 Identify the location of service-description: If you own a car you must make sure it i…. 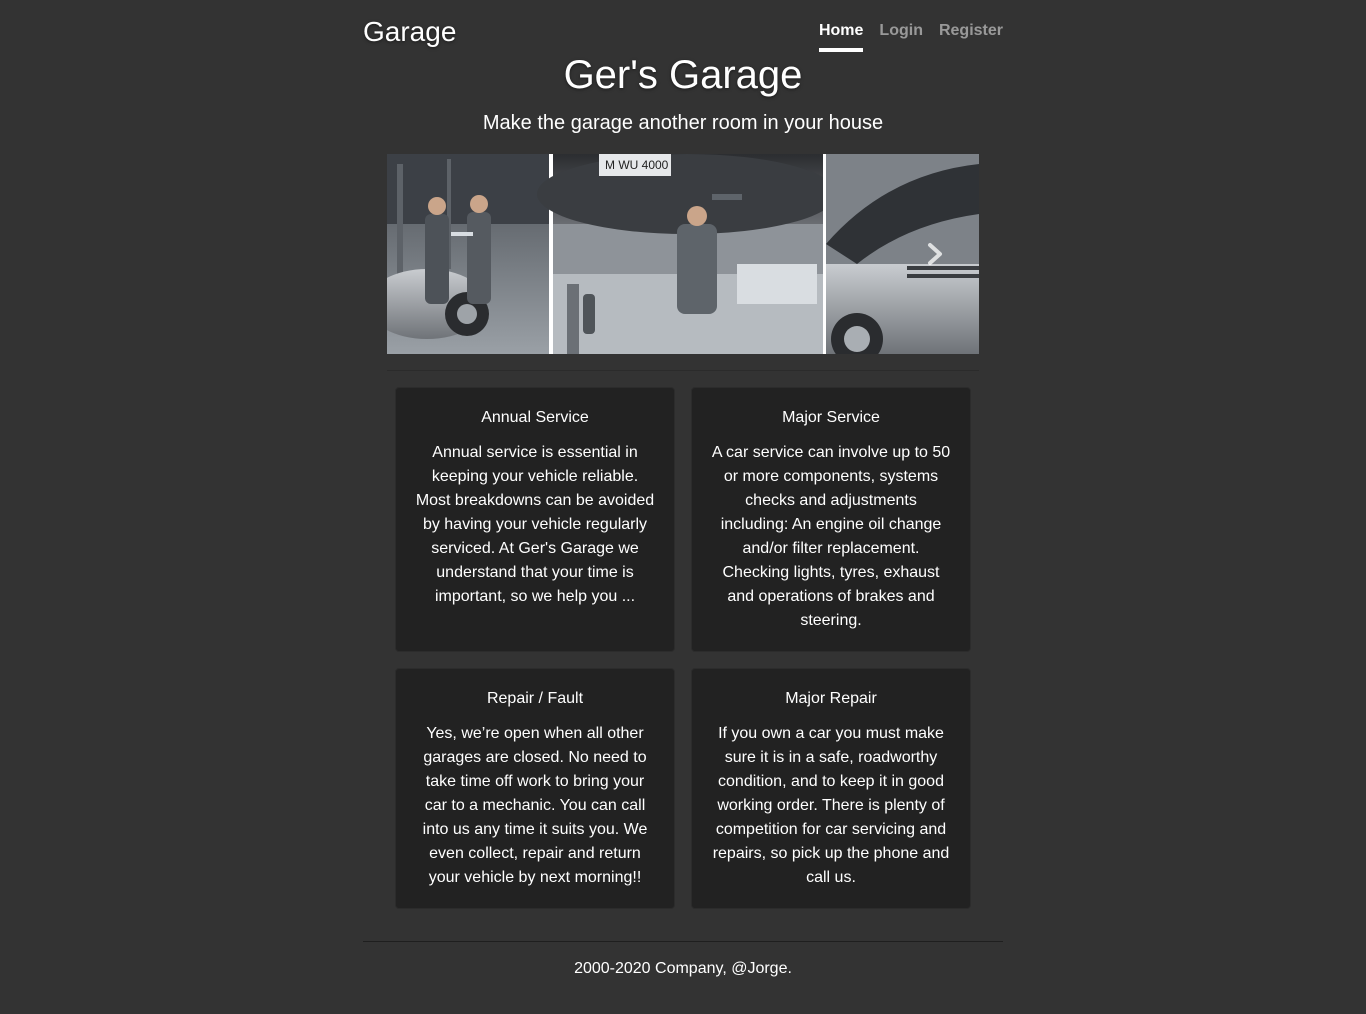
(831, 805).